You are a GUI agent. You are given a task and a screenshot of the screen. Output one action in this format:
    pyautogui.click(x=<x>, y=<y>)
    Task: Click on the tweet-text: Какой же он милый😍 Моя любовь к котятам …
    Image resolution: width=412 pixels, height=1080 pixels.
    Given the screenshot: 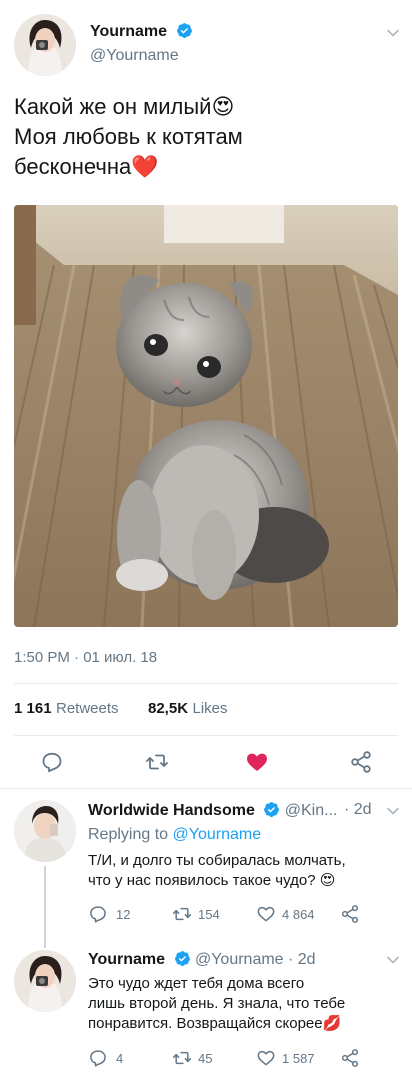 What is the action you would take?
    pyautogui.click(x=206, y=137)
    